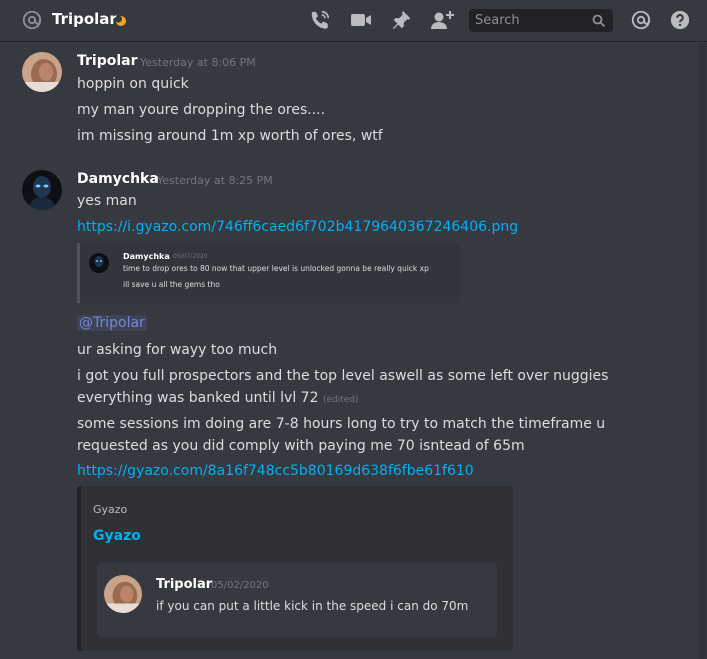 The image size is (707, 659). What do you see at coordinates (177, 350) in the screenshot?
I see `message-text: ur asking for wayy too much` at bounding box center [177, 350].